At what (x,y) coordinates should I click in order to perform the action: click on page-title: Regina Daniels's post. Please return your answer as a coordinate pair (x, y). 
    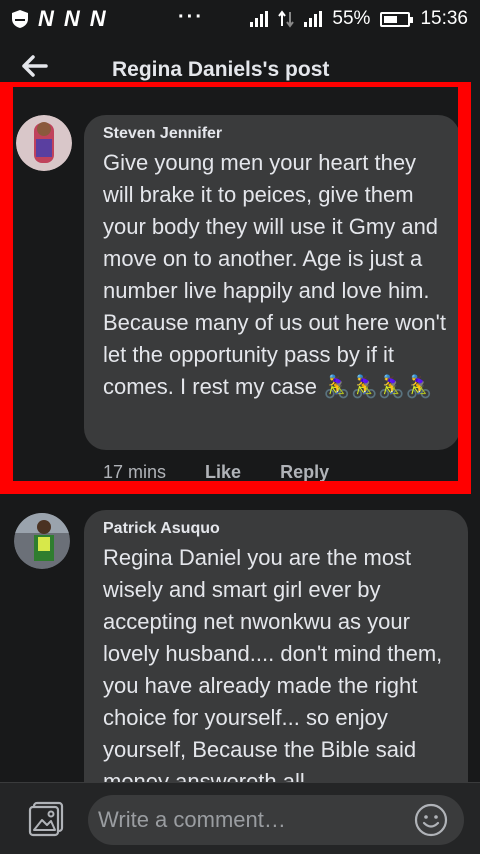
    Looking at the image, I should click on (221, 69).